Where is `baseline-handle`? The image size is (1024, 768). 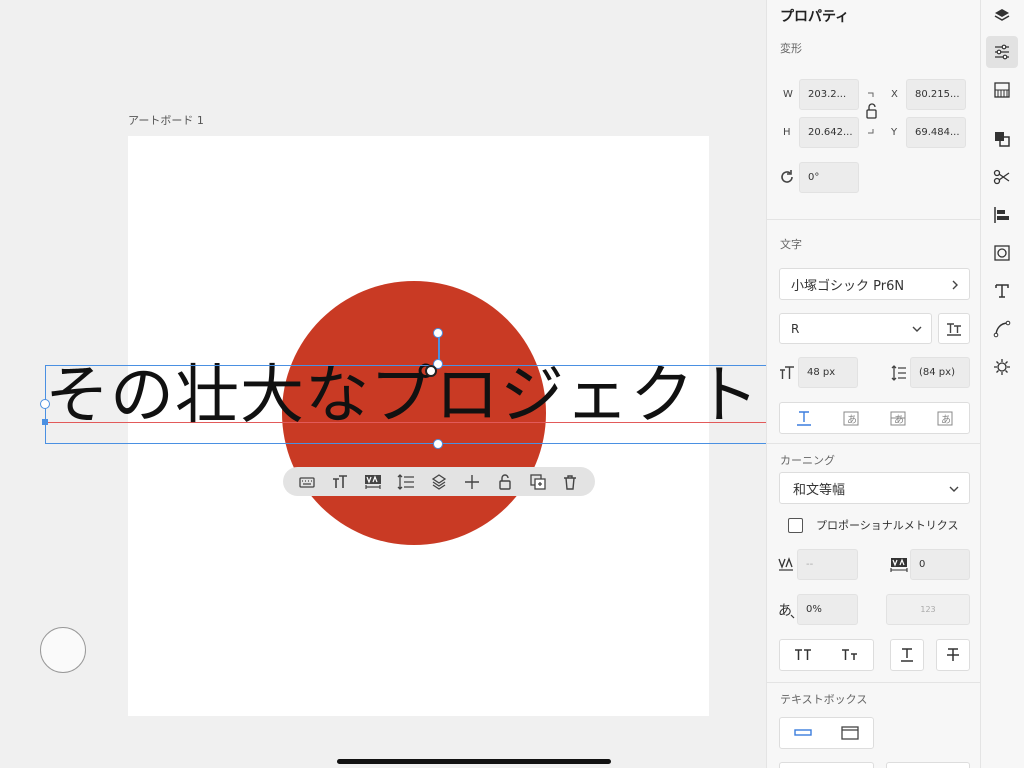 baseline-handle is located at coordinates (45, 422).